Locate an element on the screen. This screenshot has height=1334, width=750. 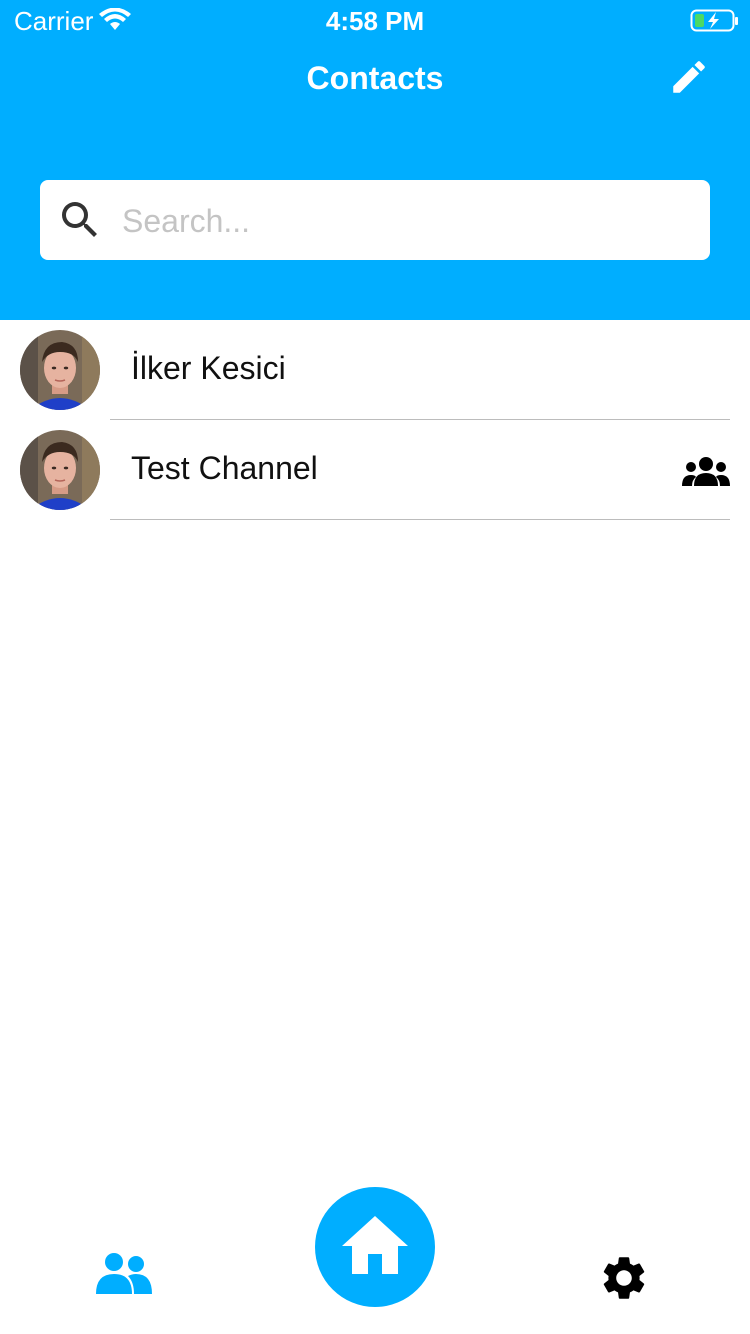
tab-bar is located at coordinates (375, 1257).